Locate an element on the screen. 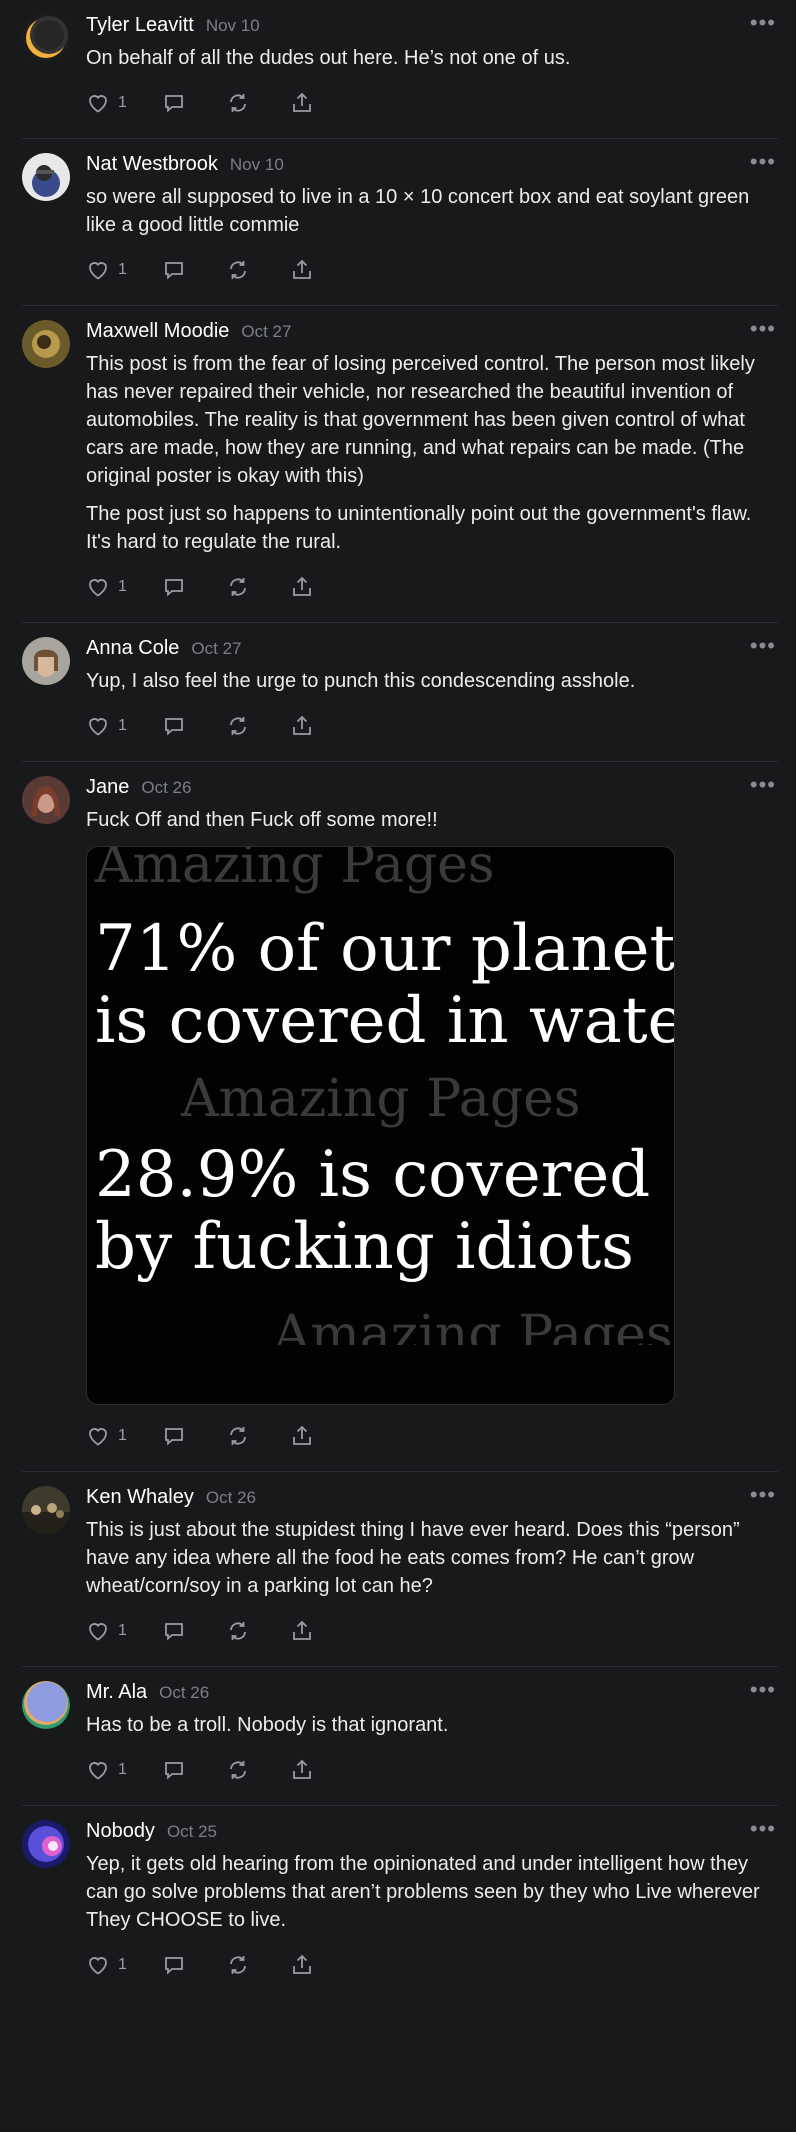 This screenshot has height=2132, width=796. author-name: Maxwell Moodie is located at coordinates (157, 331).